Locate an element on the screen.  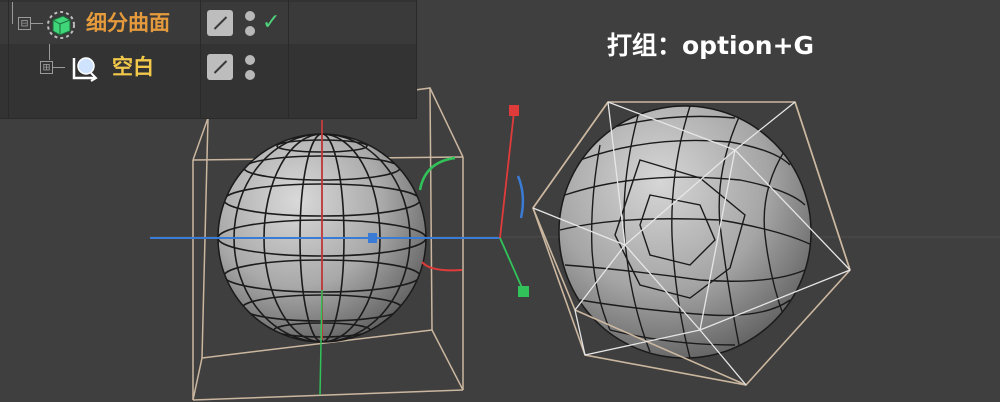
gizmo-z-handle is located at coordinates (523, 291).